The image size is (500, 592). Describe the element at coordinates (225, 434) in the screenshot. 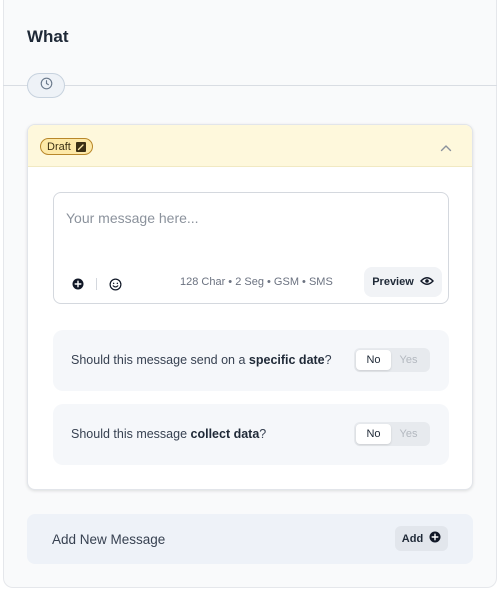

I see `question-emphasis: collect data` at that location.